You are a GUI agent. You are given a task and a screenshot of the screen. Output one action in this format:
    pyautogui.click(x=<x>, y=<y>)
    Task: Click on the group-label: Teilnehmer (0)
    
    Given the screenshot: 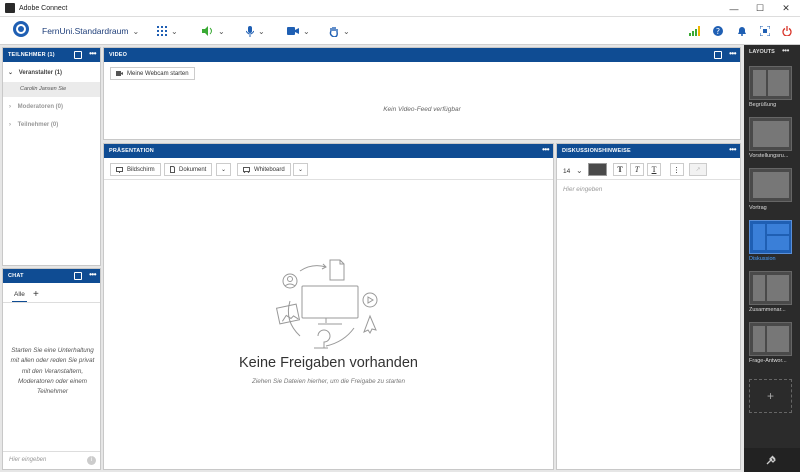 What is the action you would take?
    pyautogui.click(x=38, y=125)
    